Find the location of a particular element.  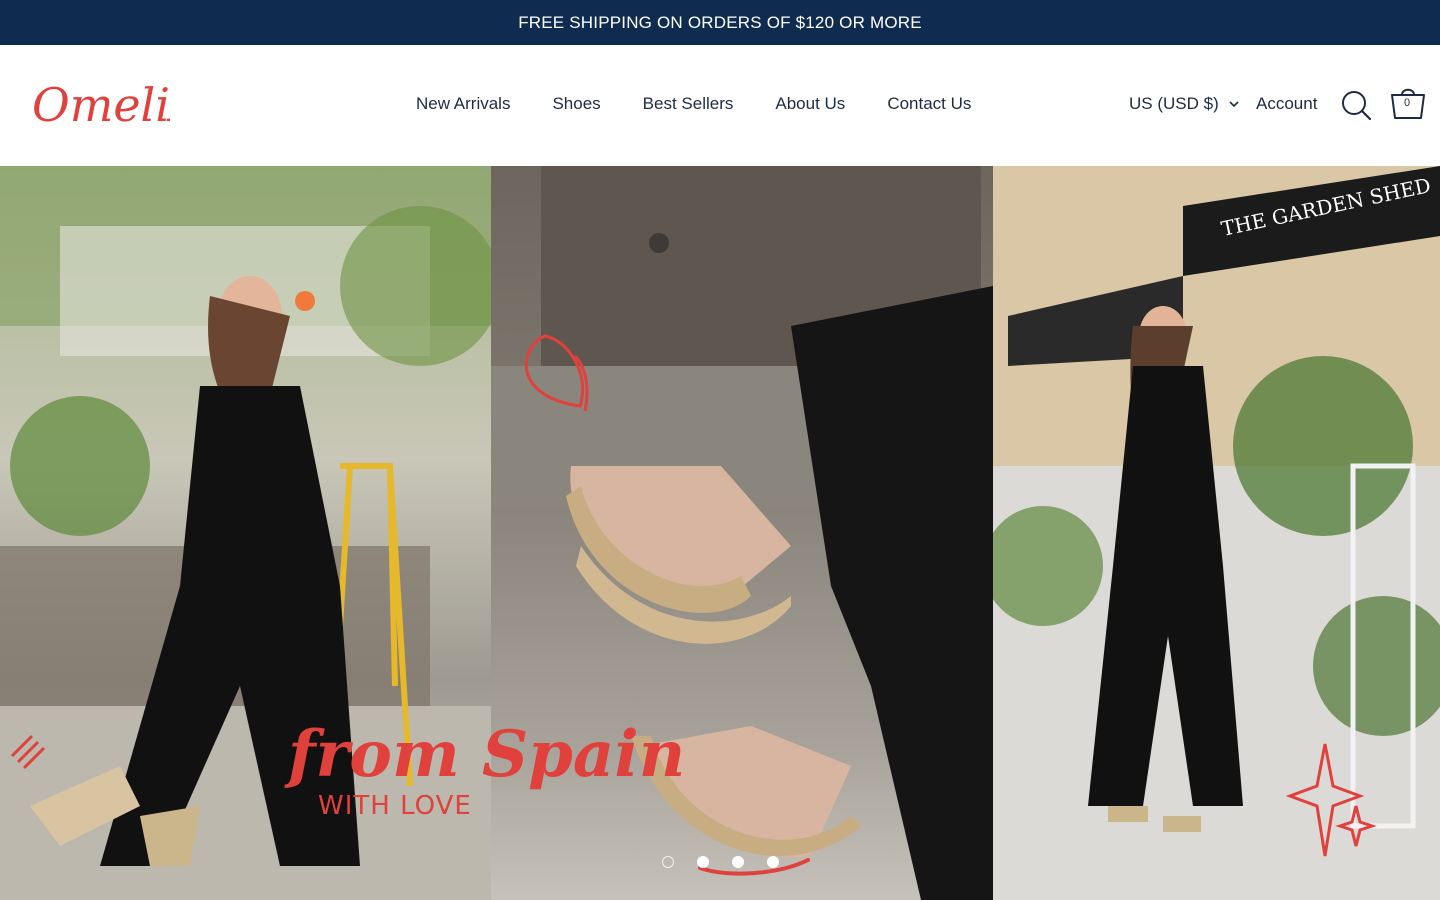

nav-about-us: About Us is located at coordinates (810, 104).